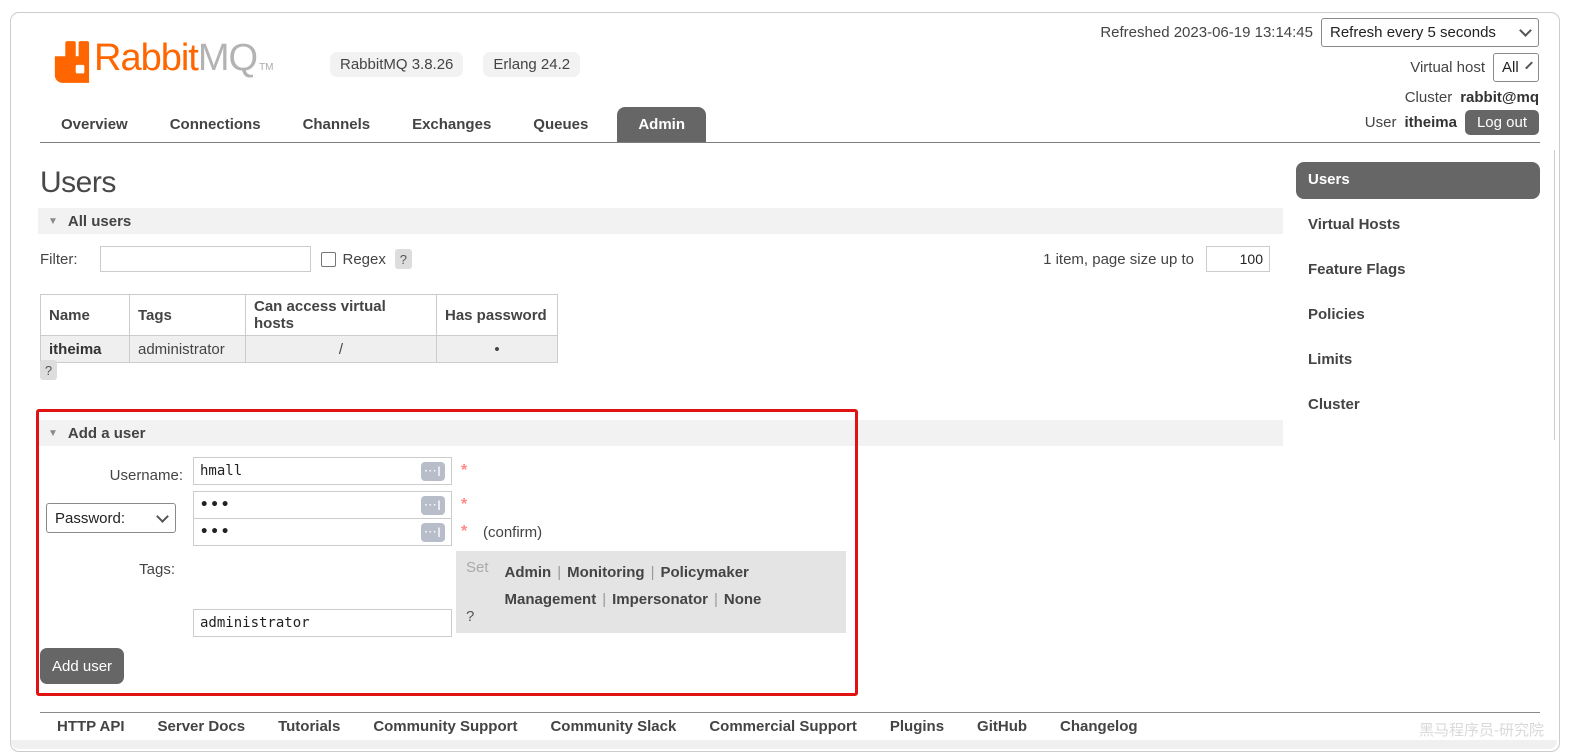 This screenshot has height=755, width=1569. I want to click on filter-input, so click(205, 259).